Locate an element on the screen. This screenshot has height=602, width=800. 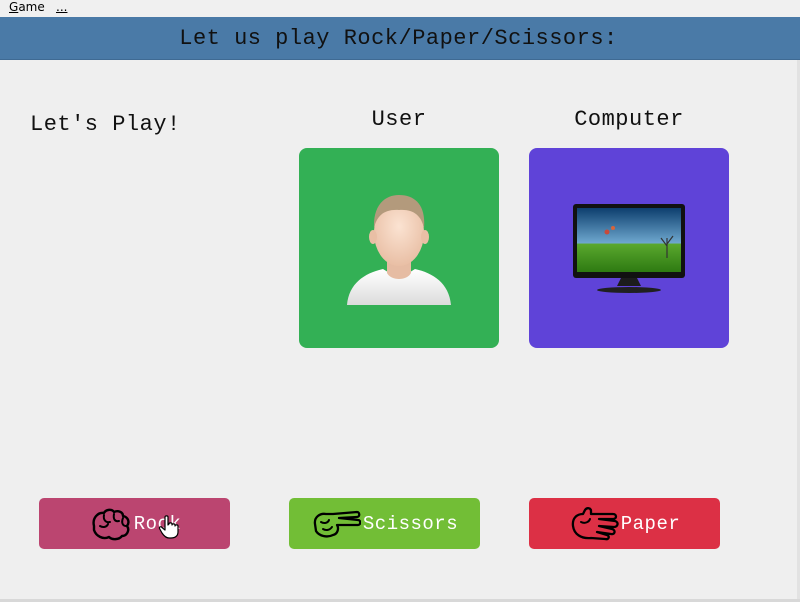
rock-button: Rock is located at coordinates (134, 523).